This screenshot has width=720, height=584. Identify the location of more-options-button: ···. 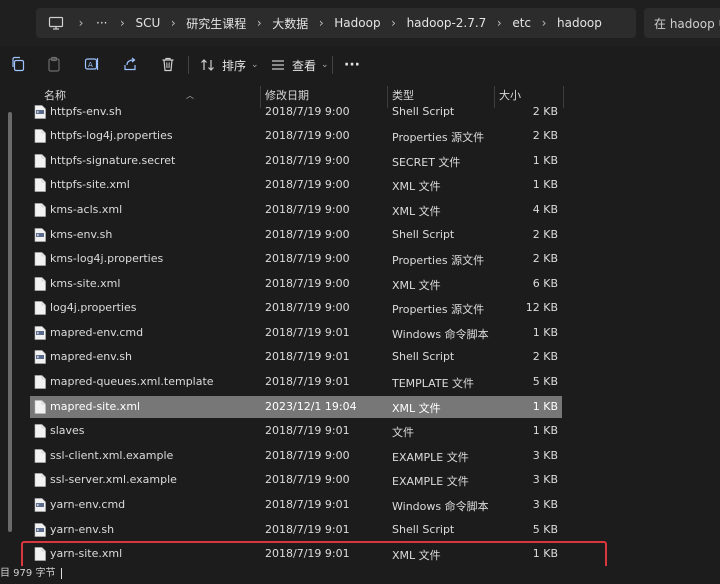
(352, 65).